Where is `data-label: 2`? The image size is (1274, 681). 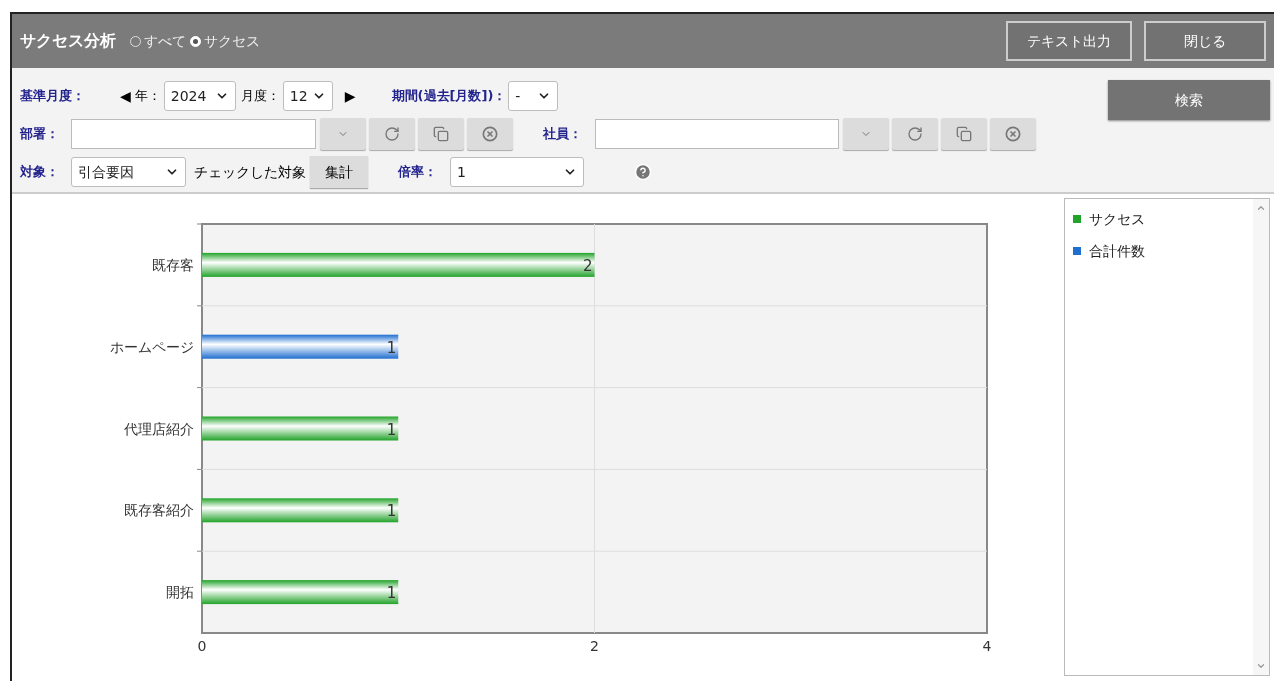 data-label: 2 is located at coordinates (587, 265).